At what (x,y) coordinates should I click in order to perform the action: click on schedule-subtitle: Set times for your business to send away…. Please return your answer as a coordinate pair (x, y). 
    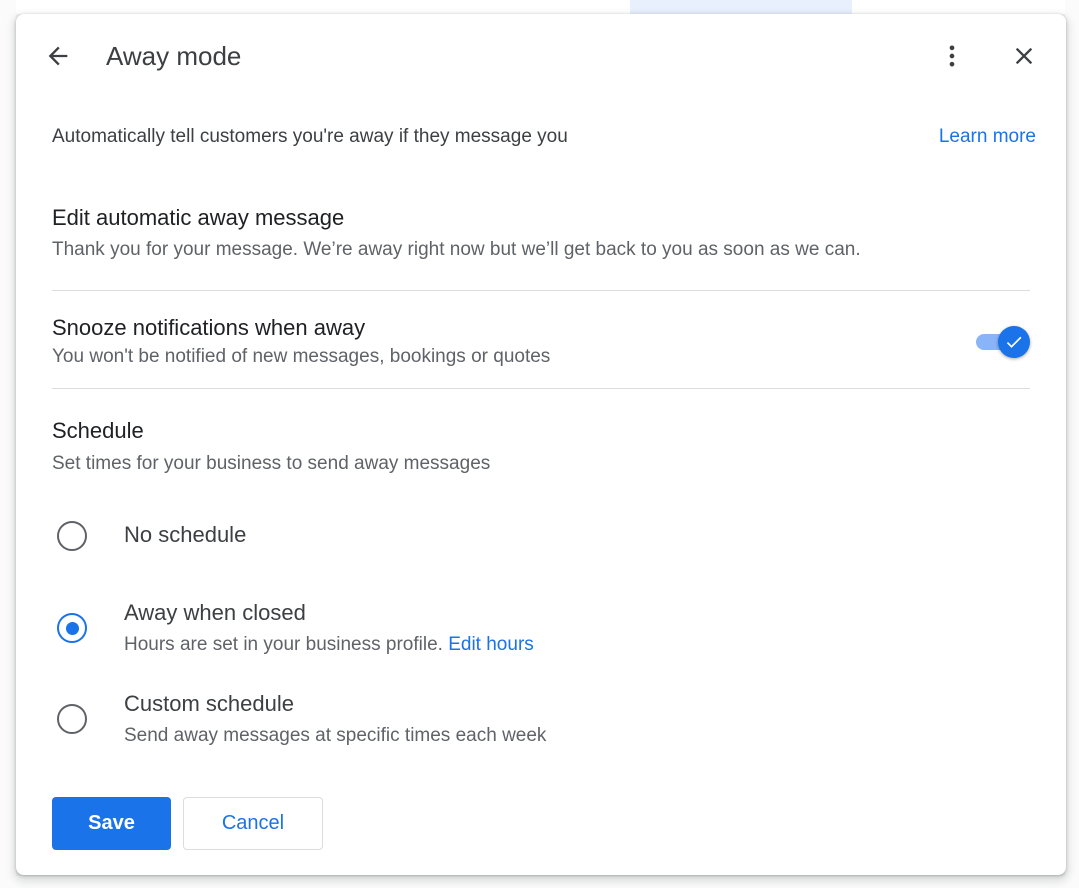
    Looking at the image, I should click on (271, 463).